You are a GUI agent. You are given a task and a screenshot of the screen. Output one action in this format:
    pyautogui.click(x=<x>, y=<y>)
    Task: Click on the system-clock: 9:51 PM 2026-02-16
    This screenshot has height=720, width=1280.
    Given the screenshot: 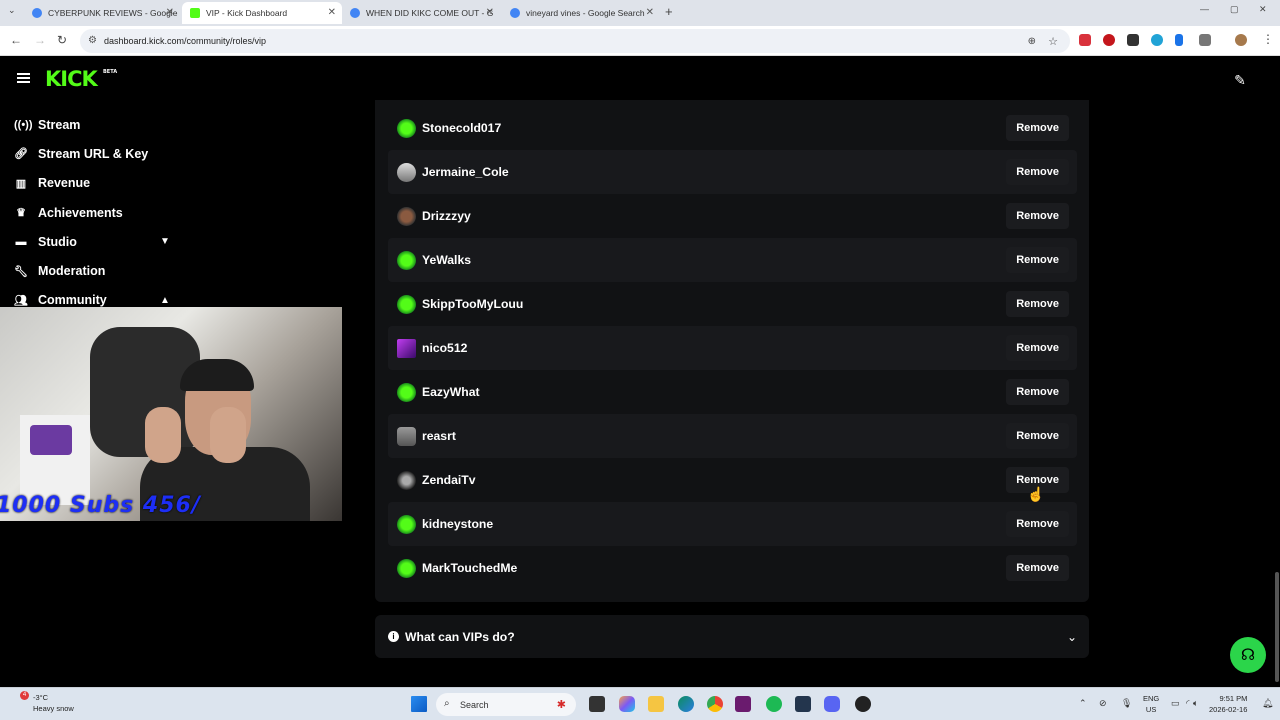 What is the action you would take?
    pyautogui.click(x=1228, y=704)
    